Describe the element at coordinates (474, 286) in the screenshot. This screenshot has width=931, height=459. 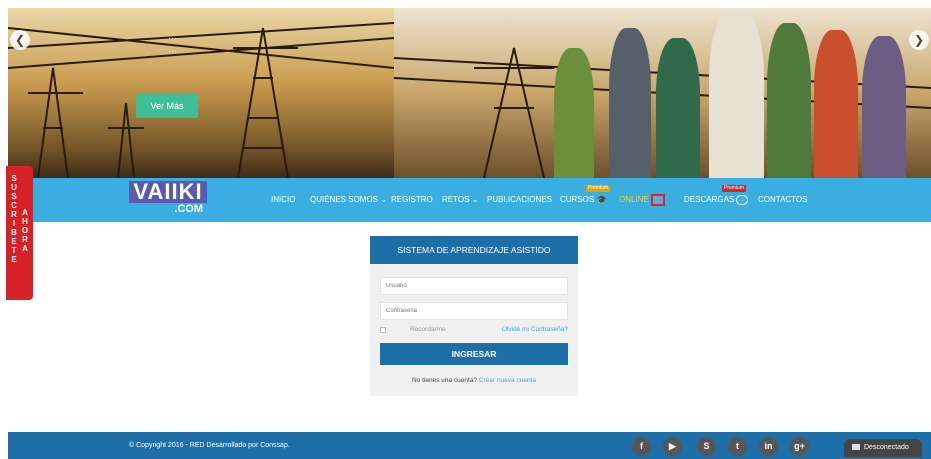
I see `username-input` at that location.